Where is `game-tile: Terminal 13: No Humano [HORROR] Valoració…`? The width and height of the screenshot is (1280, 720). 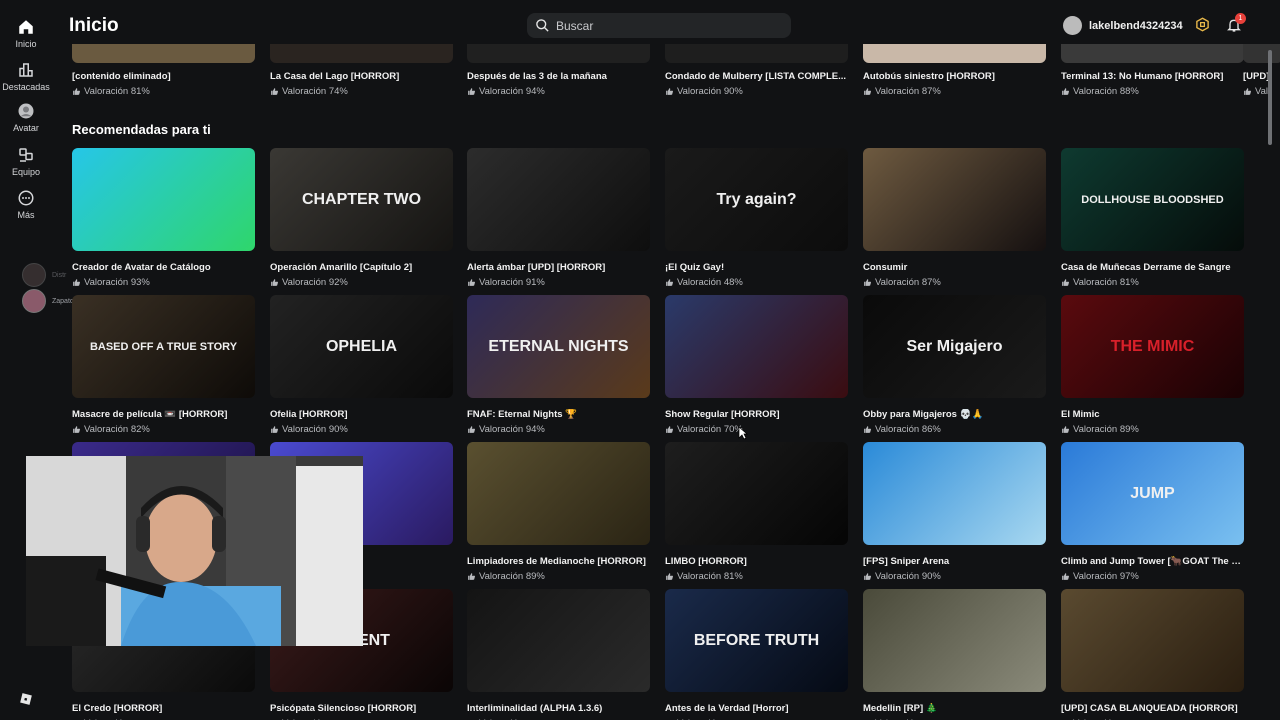 game-tile: Terminal 13: No Humano [HORROR] Valoració… is located at coordinates (1152, 70).